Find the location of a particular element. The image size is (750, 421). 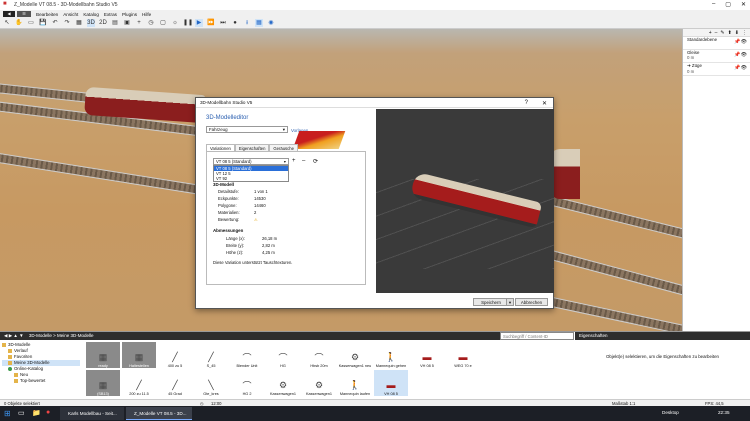

variation-select: VT 08 5 (Standard) ▾ is located at coordinates (251, 161).